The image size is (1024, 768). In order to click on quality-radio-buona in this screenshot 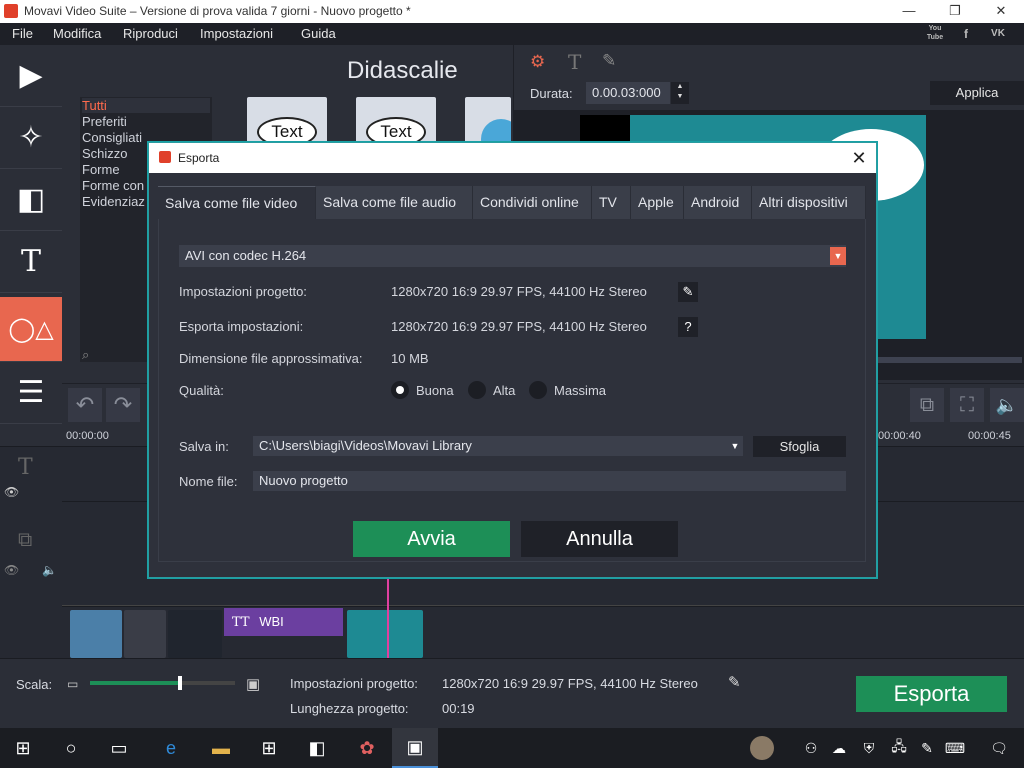, I will do `click(400, 390)`.